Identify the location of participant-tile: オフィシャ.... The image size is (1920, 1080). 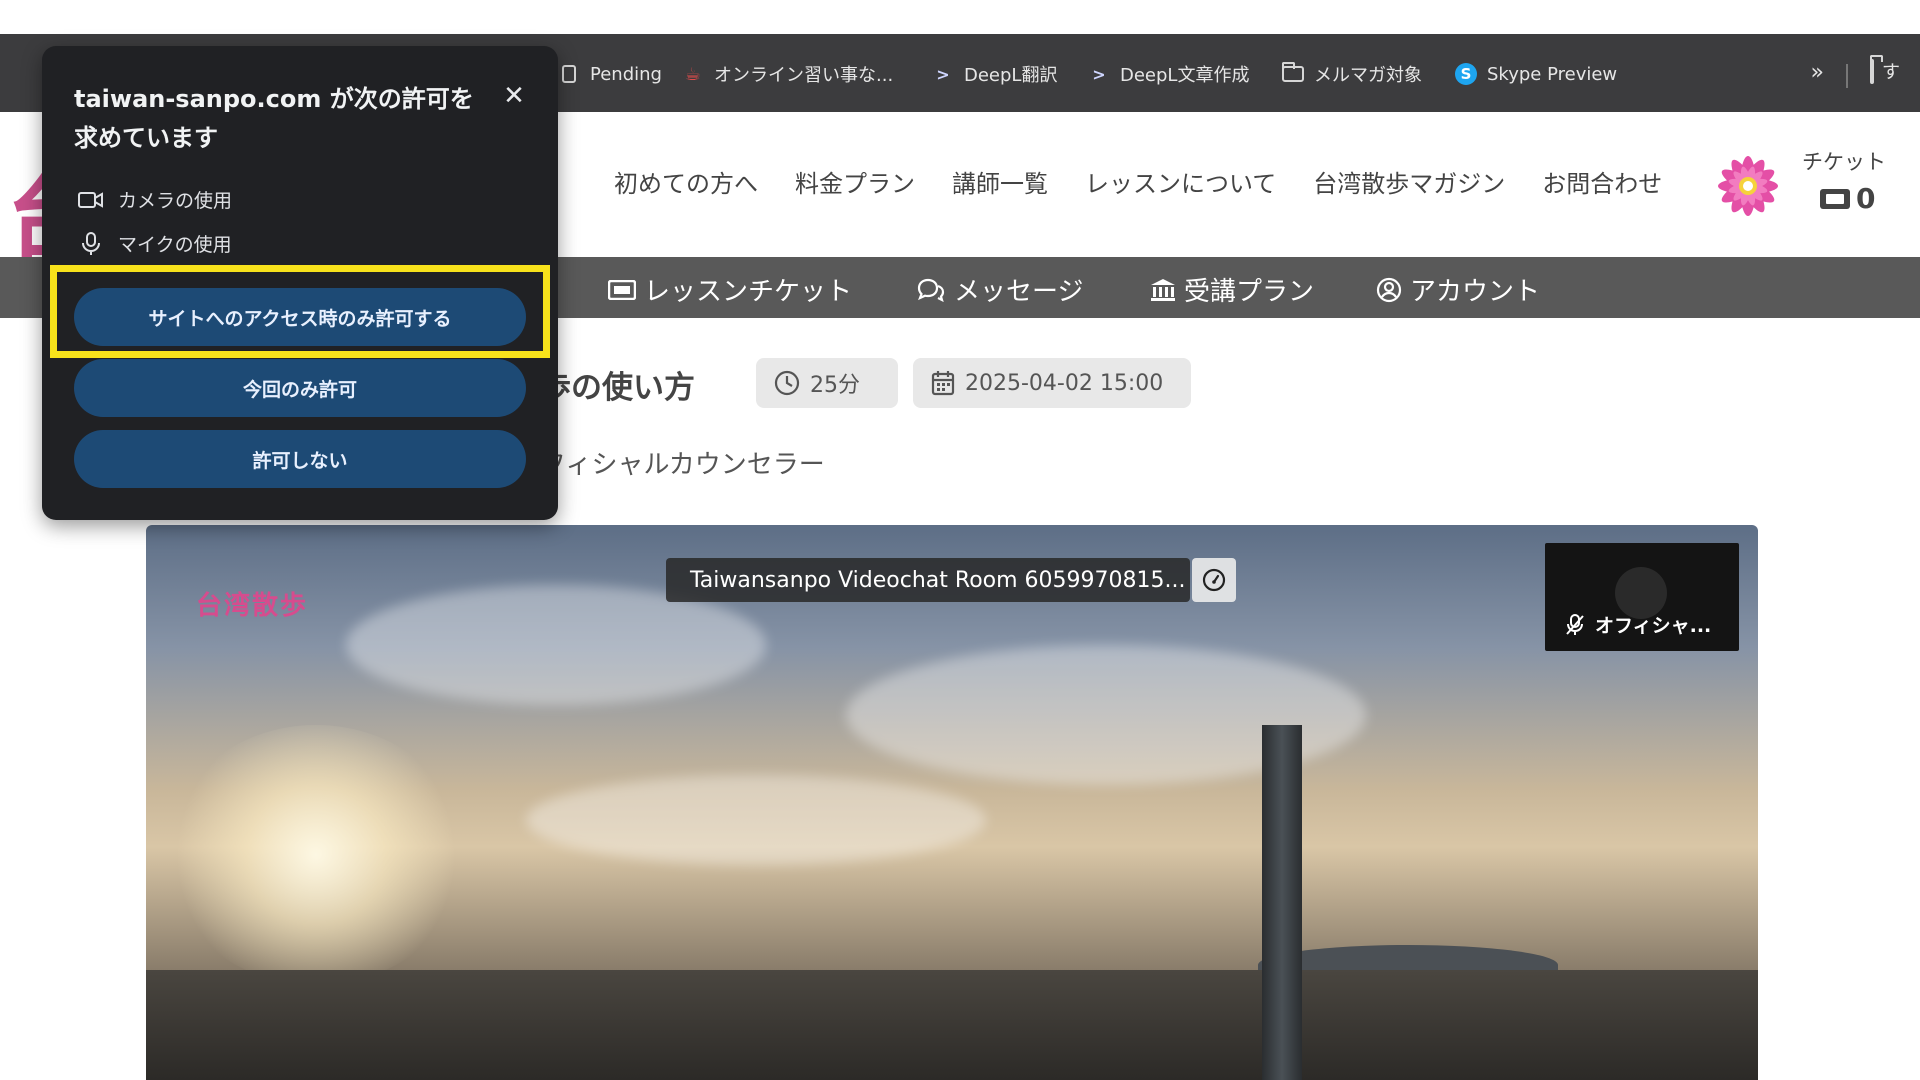
(1642, 597).